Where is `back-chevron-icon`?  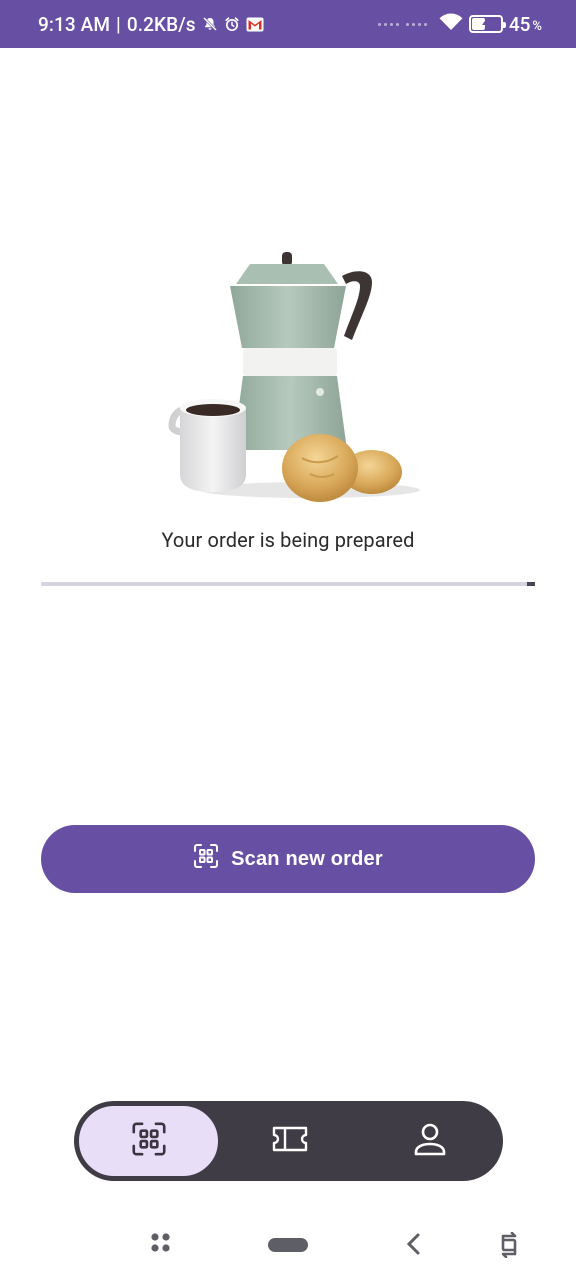
back-chevron-icon is located at coordinates (414, 1244).